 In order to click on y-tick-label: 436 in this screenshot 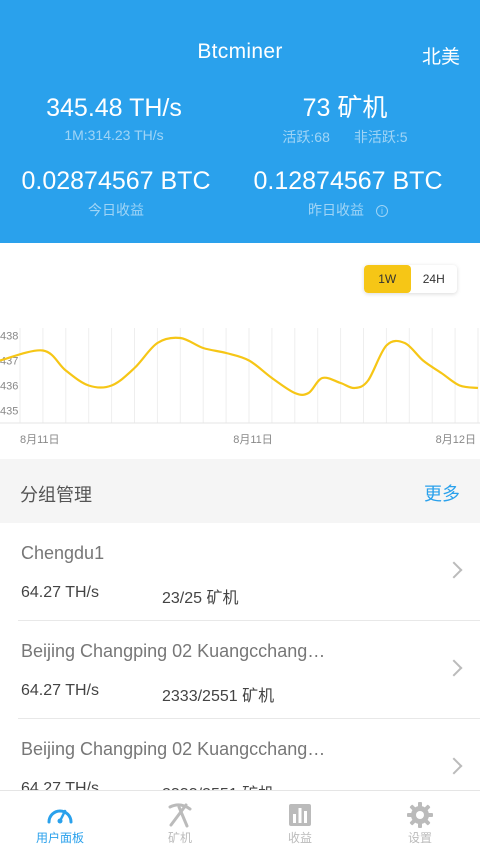, I will do `click(9, 387)`.